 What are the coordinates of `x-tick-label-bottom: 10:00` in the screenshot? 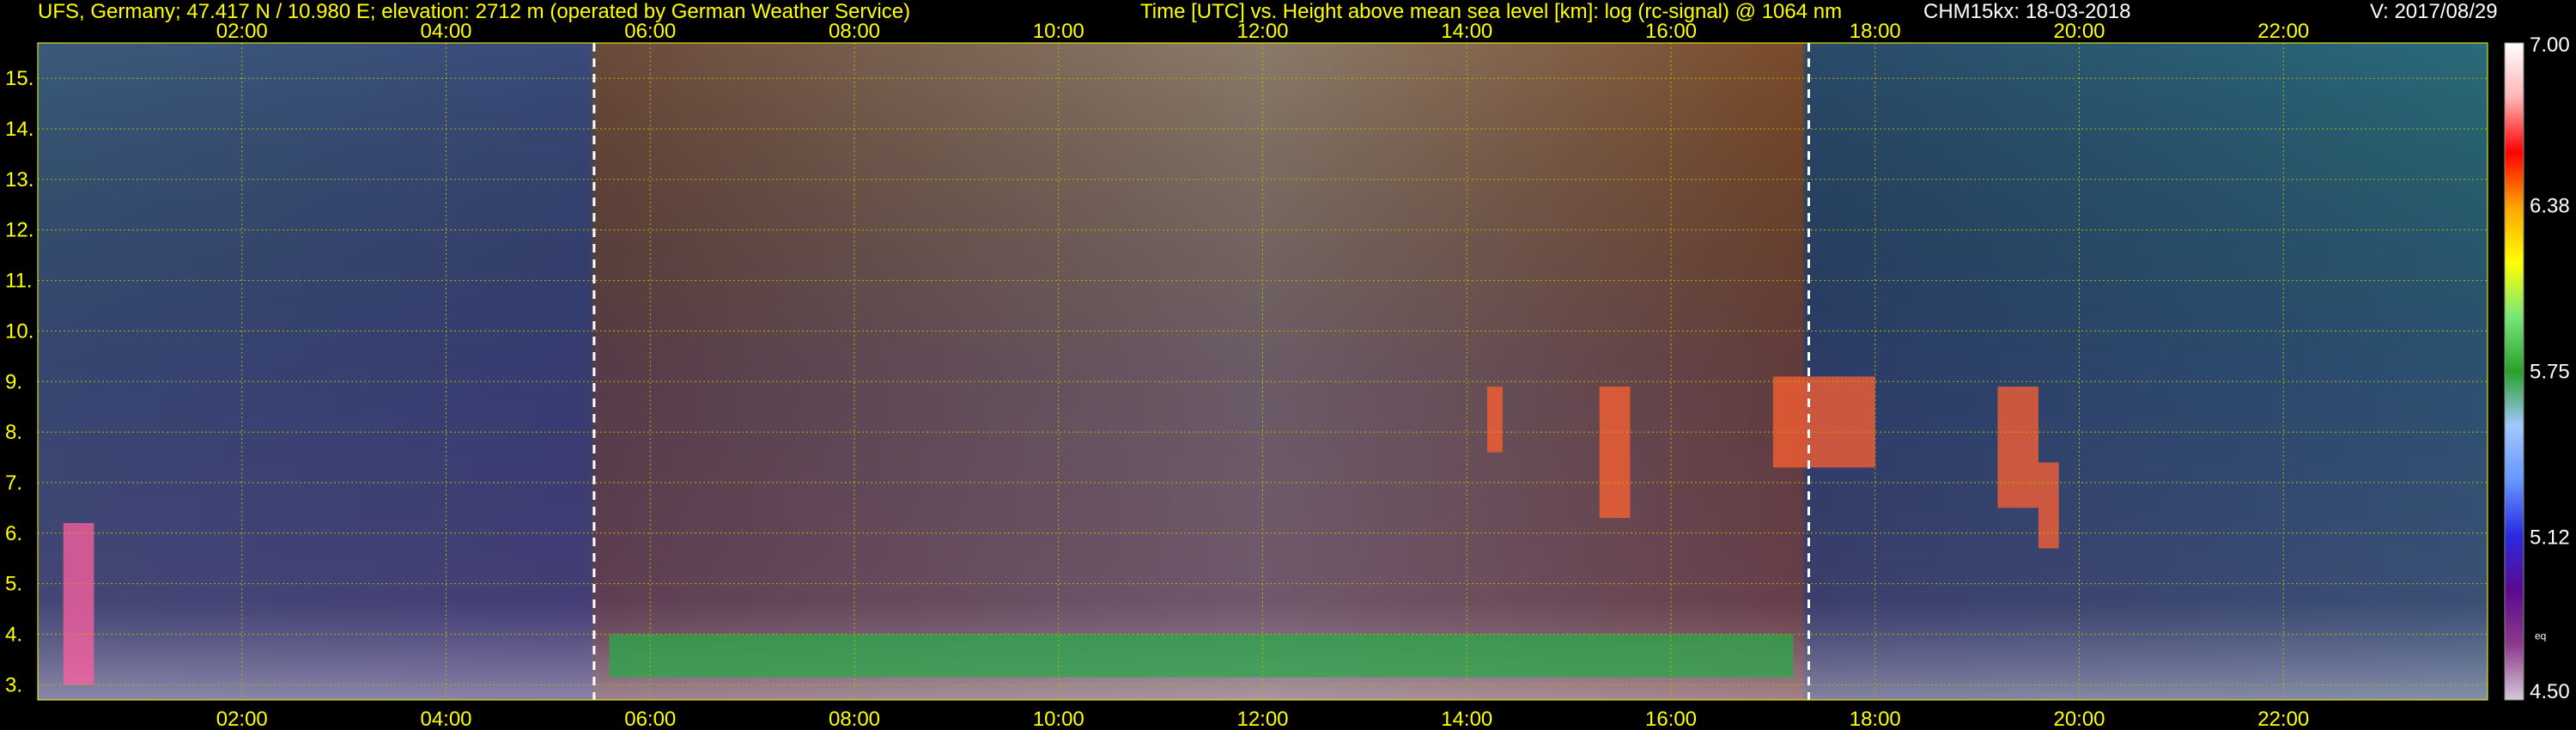 It's located at (1058, 719).